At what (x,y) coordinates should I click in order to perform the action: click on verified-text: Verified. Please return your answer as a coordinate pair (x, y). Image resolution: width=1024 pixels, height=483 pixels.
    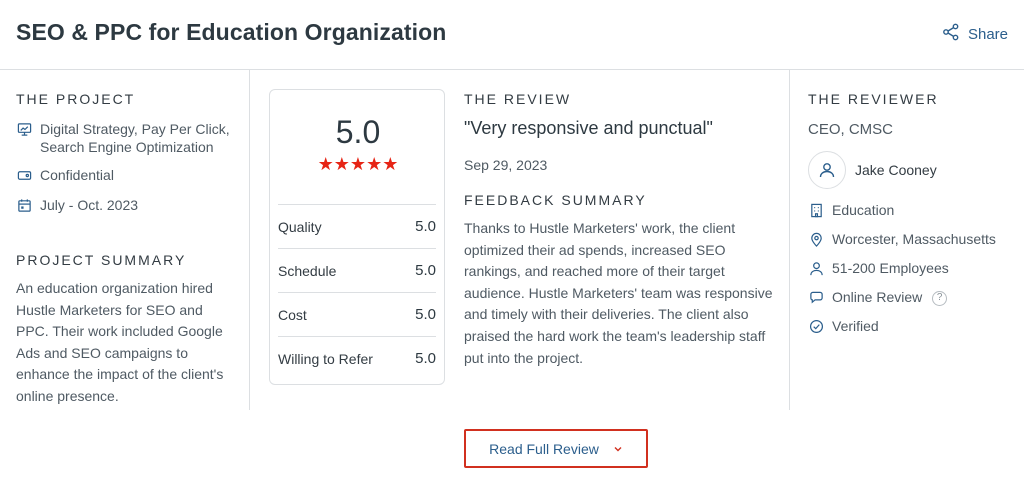
    Looking at the image, I should click on (855, 326).